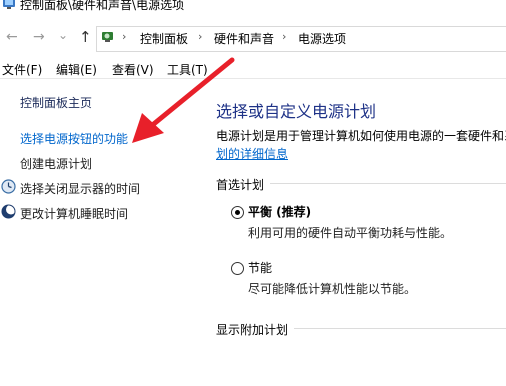 The width and height of the screenshot is (506, 386). What do you see at coordinates (74, 213) in the screenshot?
I see `sidebar-item-sleep-time: 更改计算机睡眠时间` at bounding box center [74, 213].